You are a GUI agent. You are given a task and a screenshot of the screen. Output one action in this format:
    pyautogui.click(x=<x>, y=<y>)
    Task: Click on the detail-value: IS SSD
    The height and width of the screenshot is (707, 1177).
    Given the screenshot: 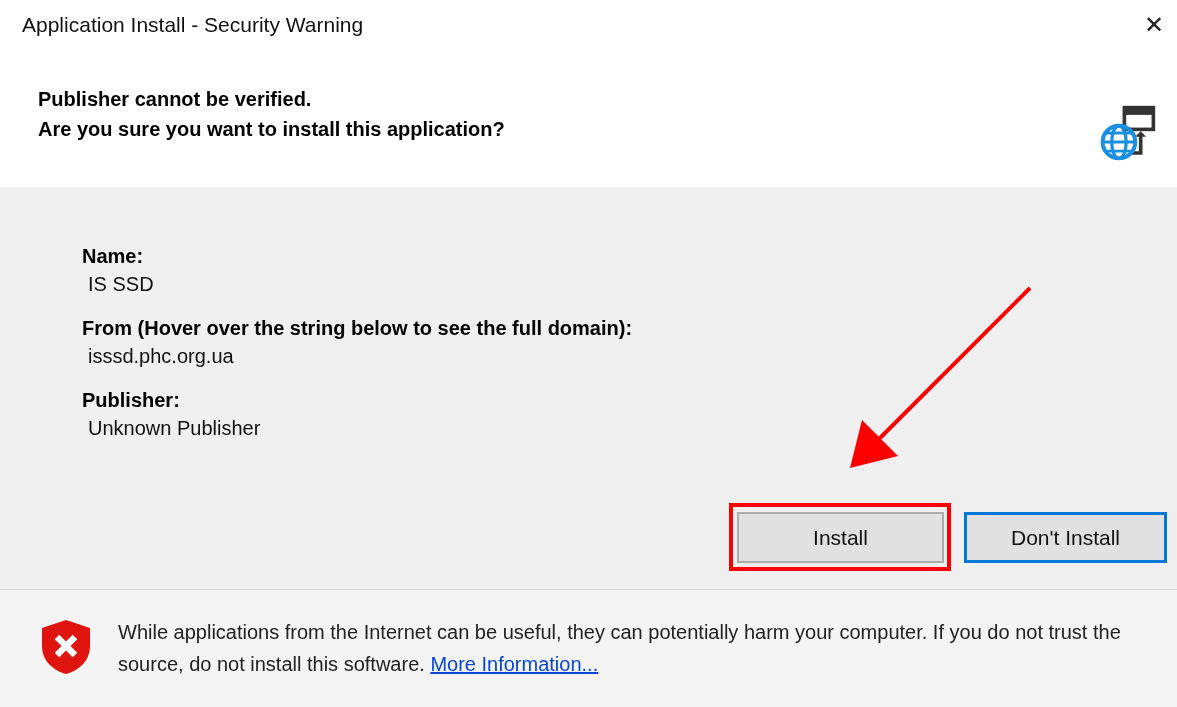 What is the action you would take?
    pyautogui.click(x=121, y=284)
    